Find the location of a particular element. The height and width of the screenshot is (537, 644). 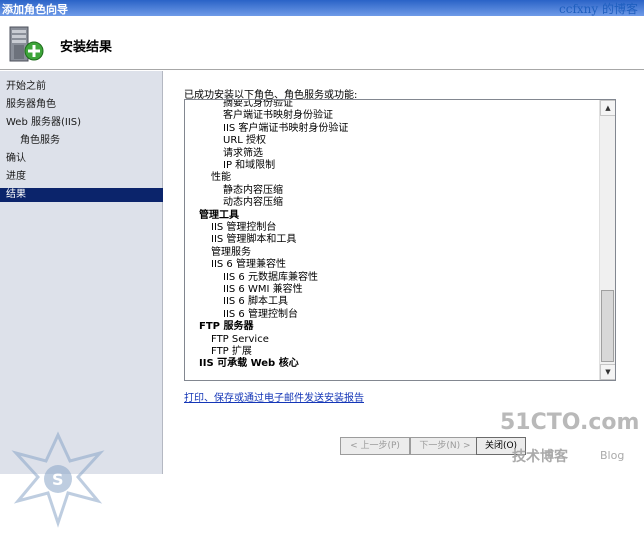

list-item: IIS 管理控制台 is located at coordinates (244, 227).